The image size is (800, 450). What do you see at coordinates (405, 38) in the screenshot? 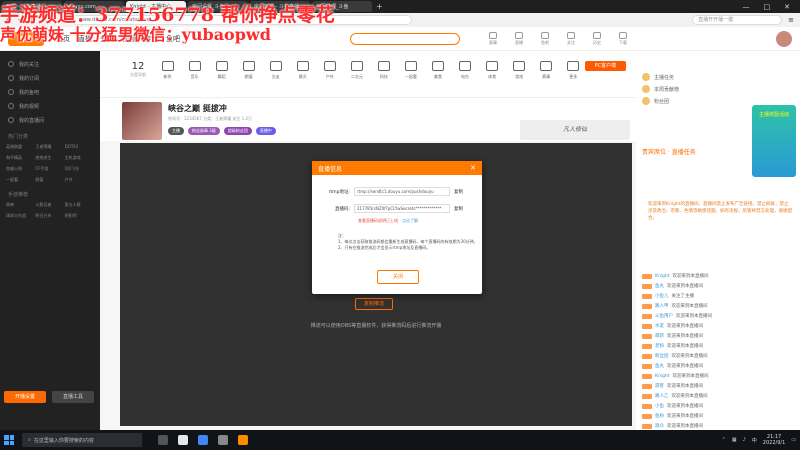
I see `site-search-input` at bounding box center [405, 38].